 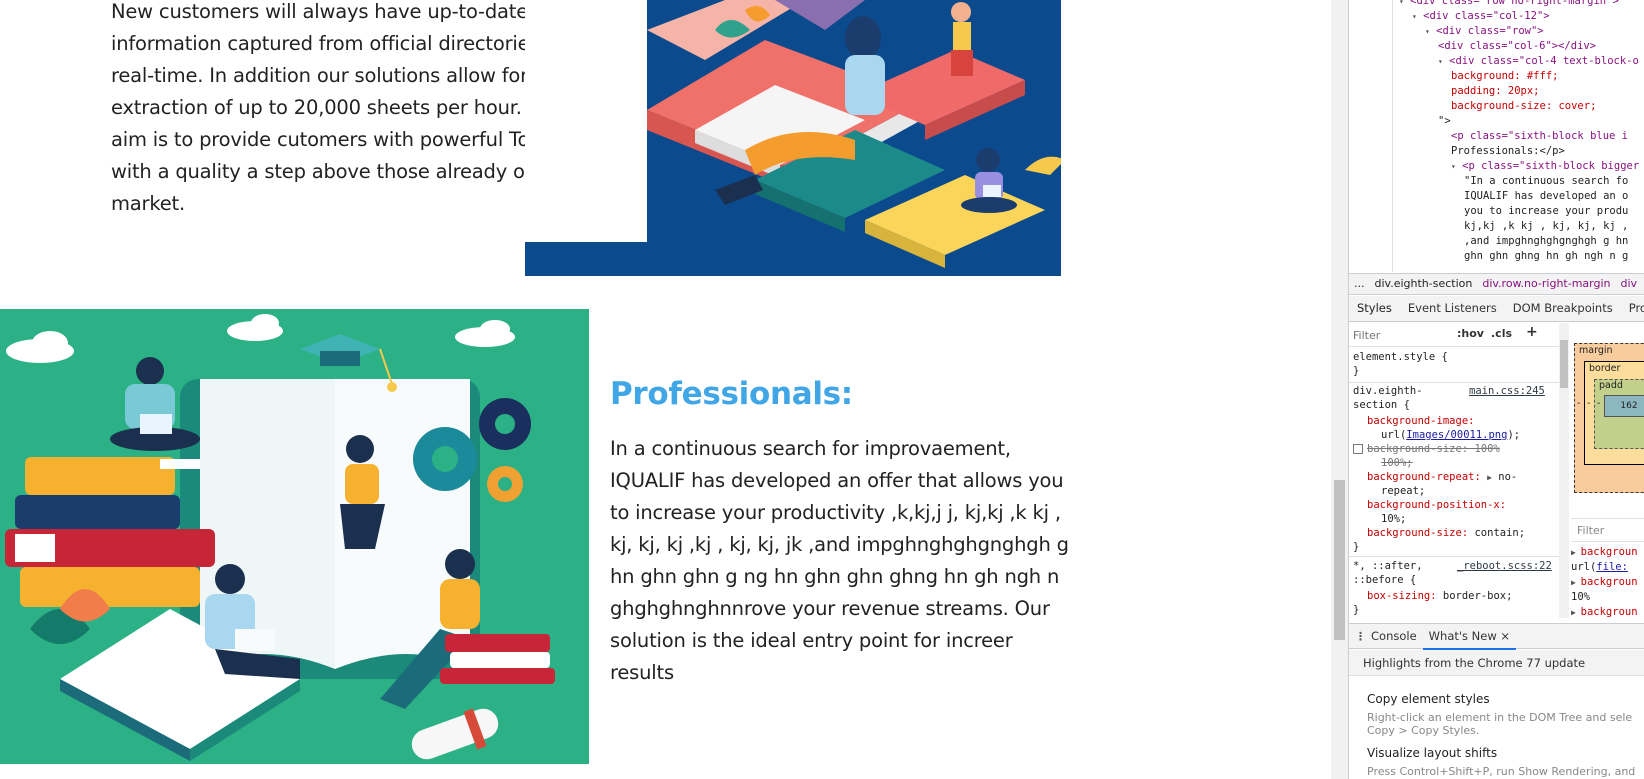 What do you see at coordinates (1339, 560) in the screenshot?
I see `page-scrollbar-thumb` at bounding box center [1339, 560].